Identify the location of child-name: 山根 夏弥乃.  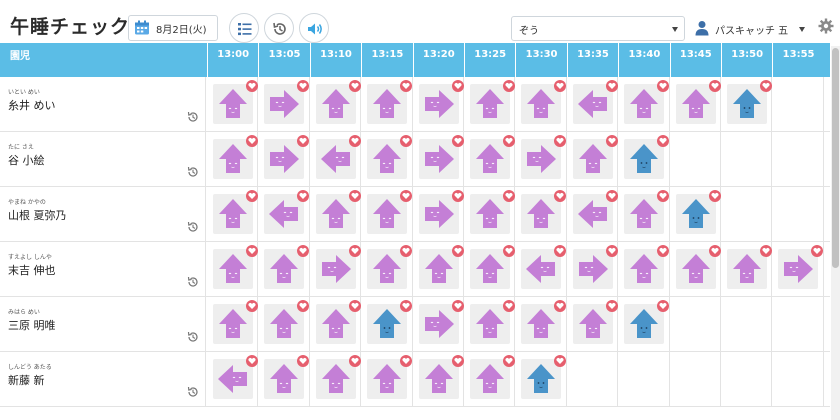
(37, 215).